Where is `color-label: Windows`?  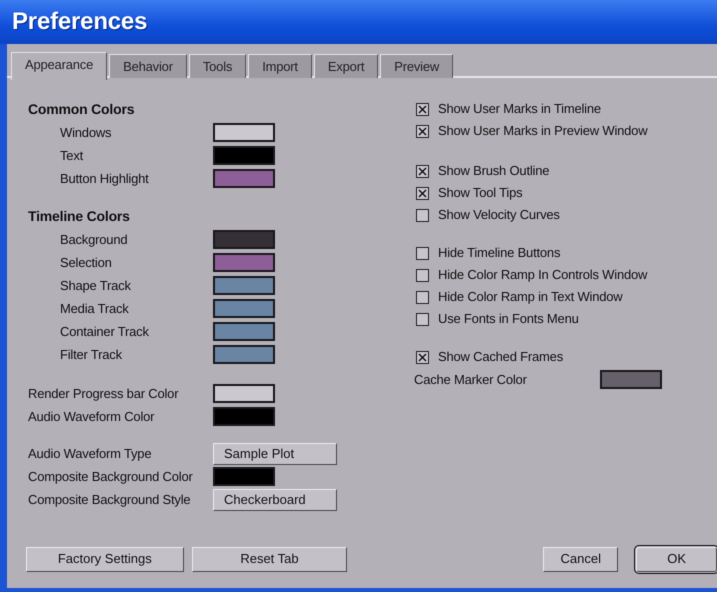
color-label: Windows is located at coordinates (86, 132).